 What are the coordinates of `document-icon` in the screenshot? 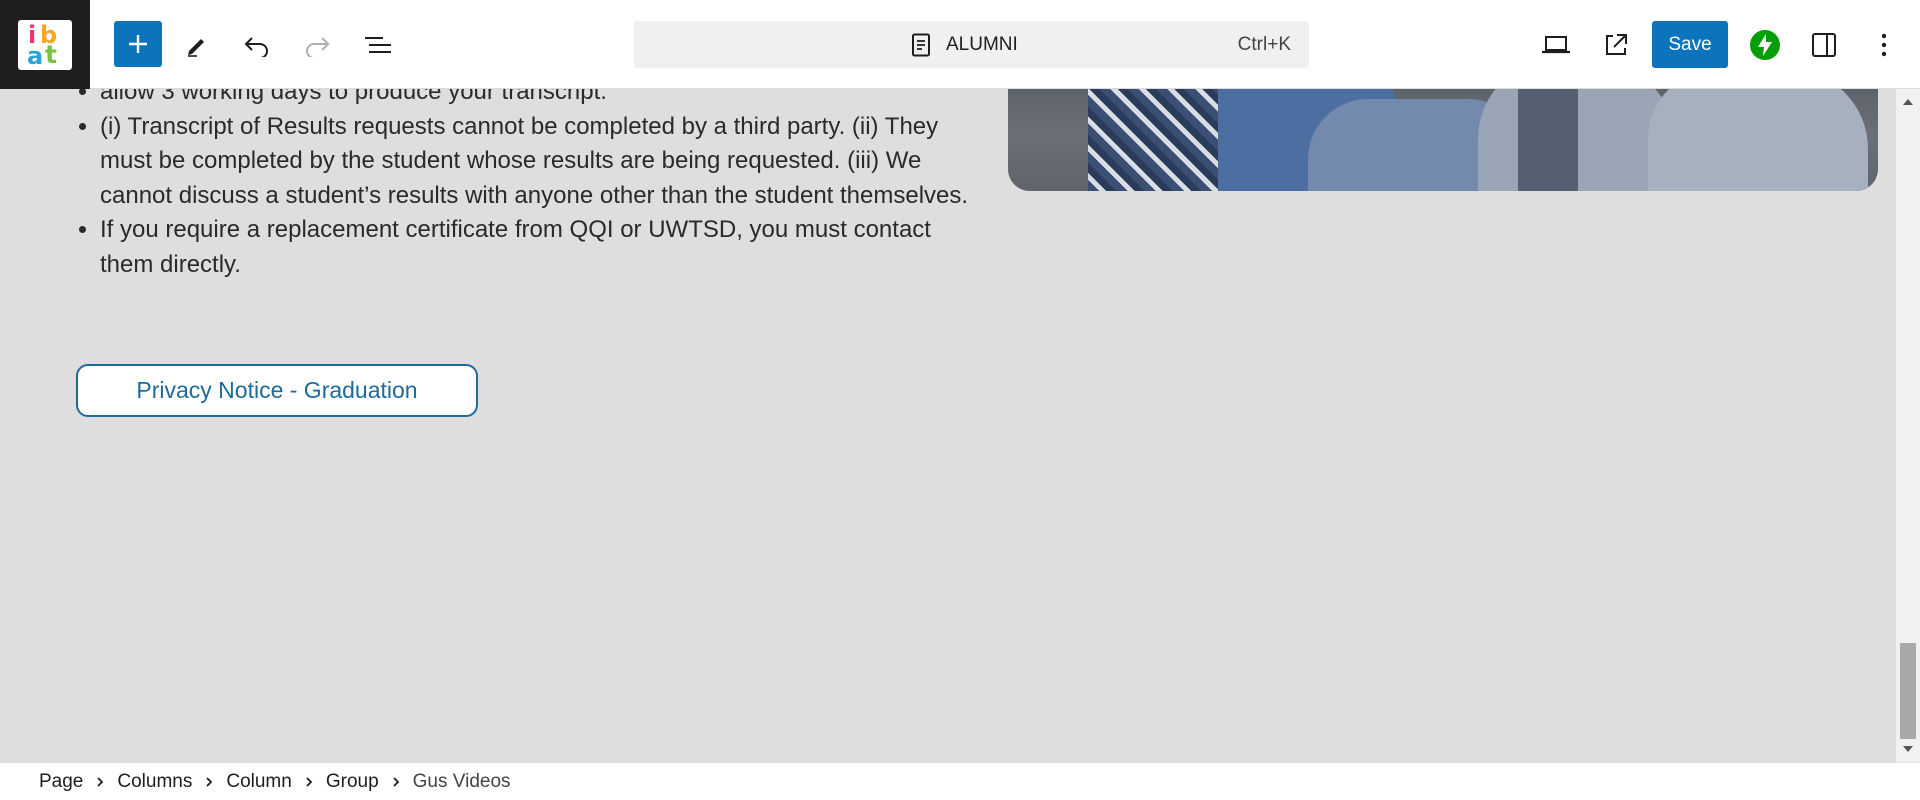 It's located at (921, 45).